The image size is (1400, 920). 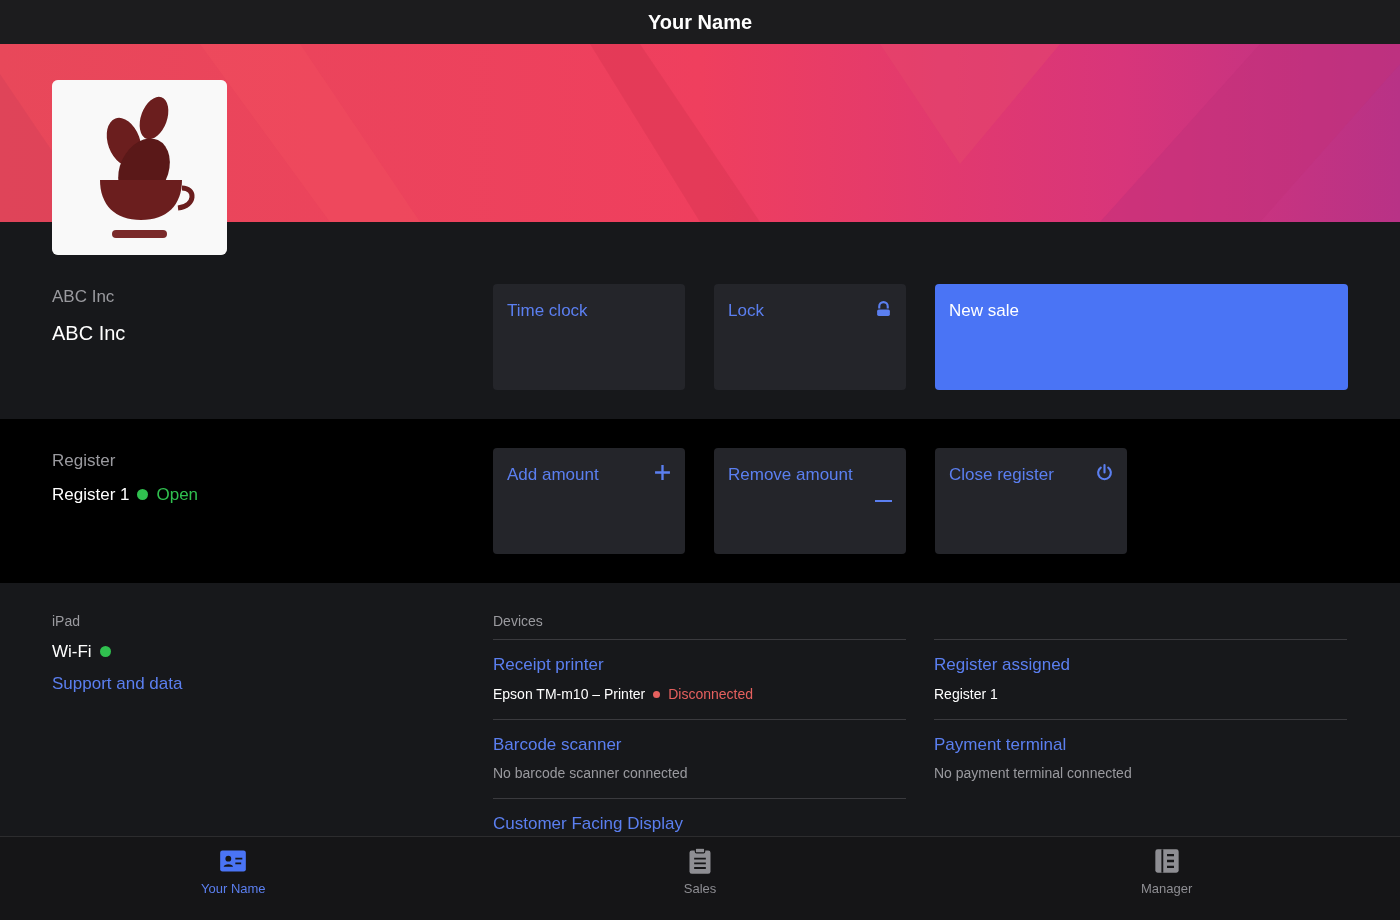 I want to click on power-icon, so click(x=1104, y=472).